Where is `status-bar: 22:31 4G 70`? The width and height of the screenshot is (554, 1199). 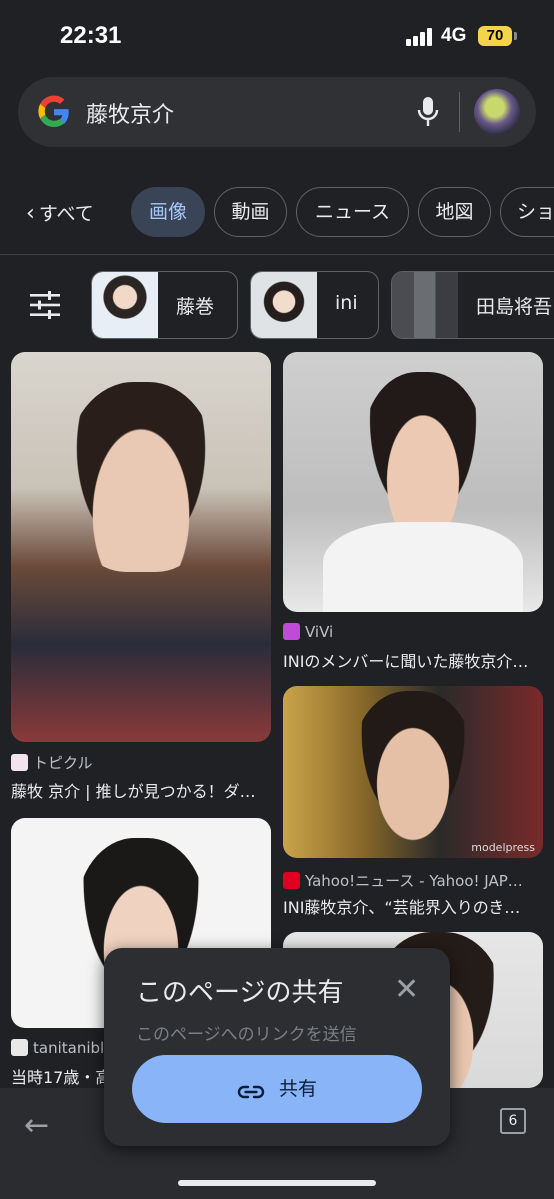
status-bar: 22:31 4G 70 is located at coordinates (277, 37).